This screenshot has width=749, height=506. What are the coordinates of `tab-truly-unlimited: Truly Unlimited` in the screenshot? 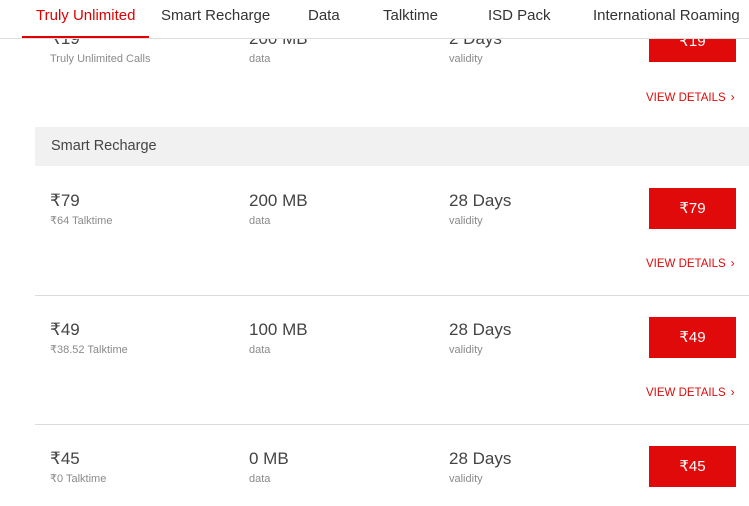 It's located at (86, 19).